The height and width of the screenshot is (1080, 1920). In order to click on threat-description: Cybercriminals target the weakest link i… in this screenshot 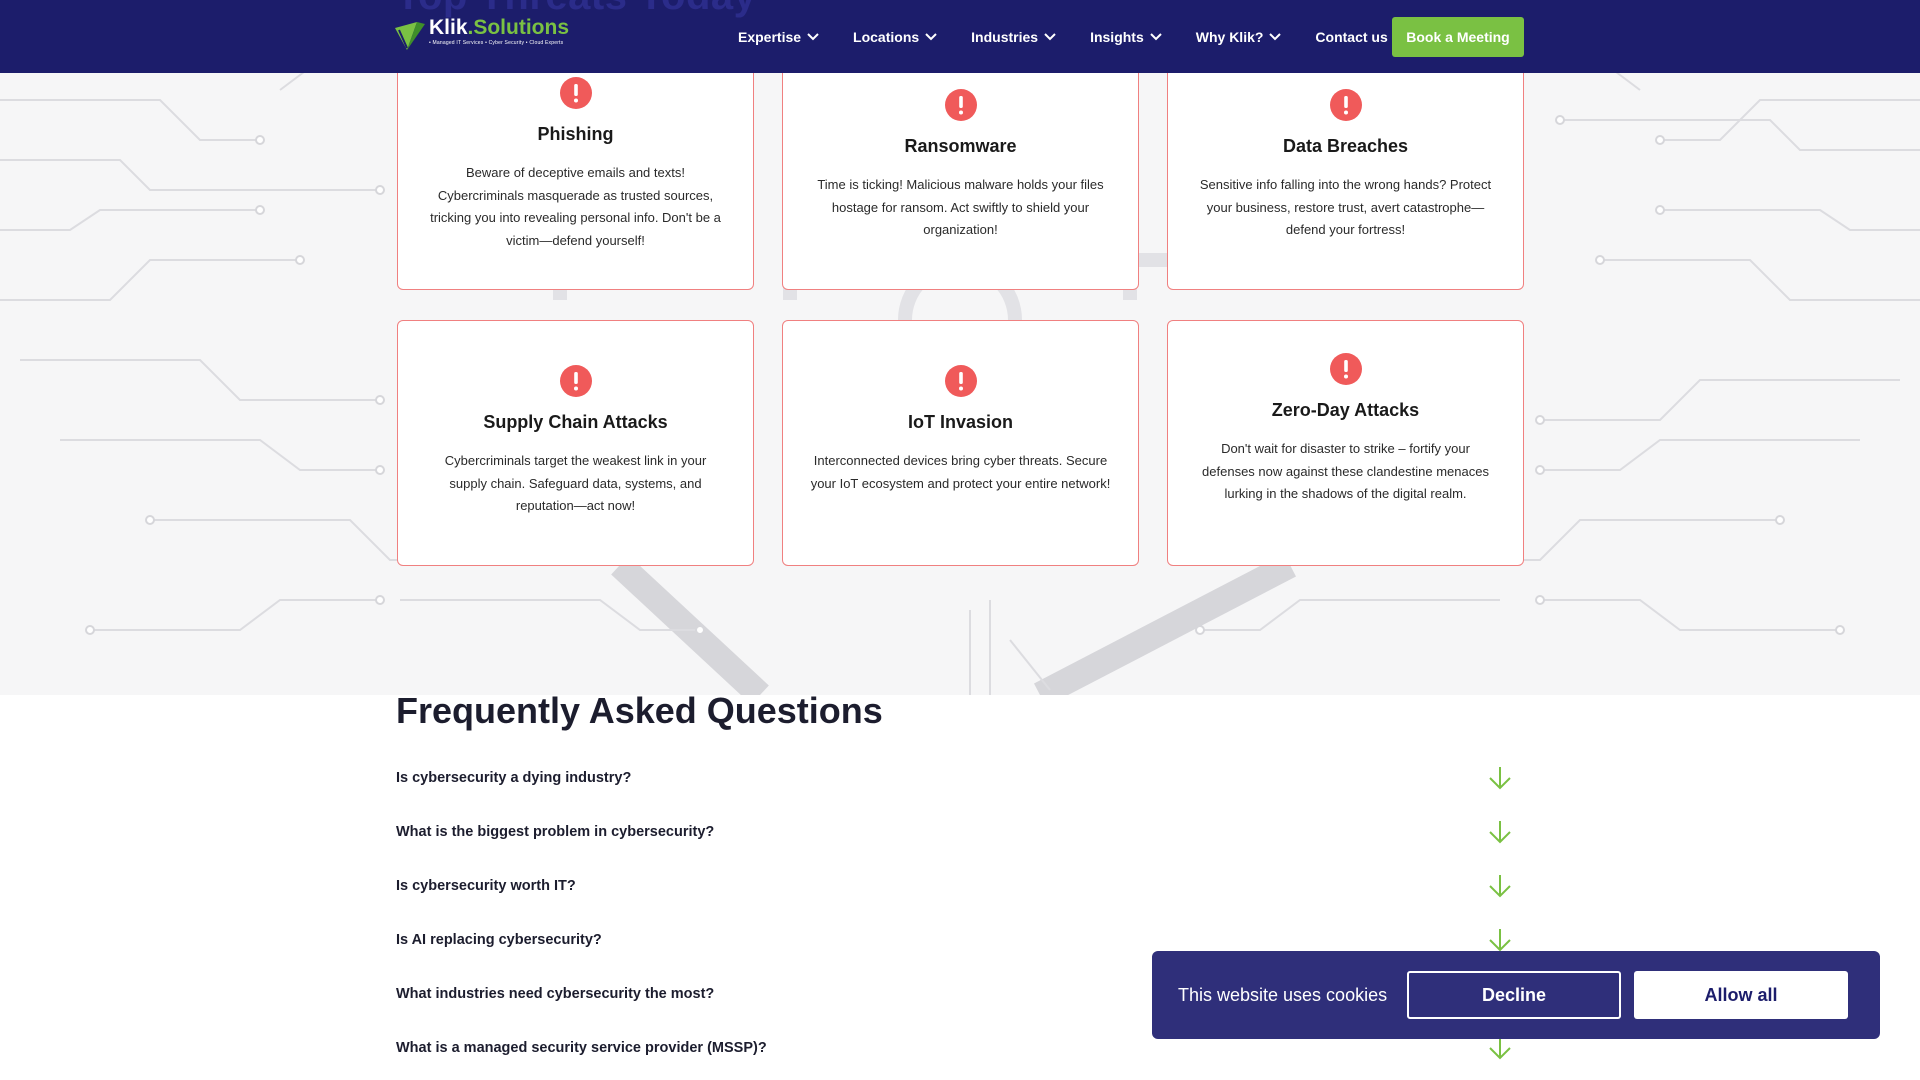, I will do `click(575, 483)`.